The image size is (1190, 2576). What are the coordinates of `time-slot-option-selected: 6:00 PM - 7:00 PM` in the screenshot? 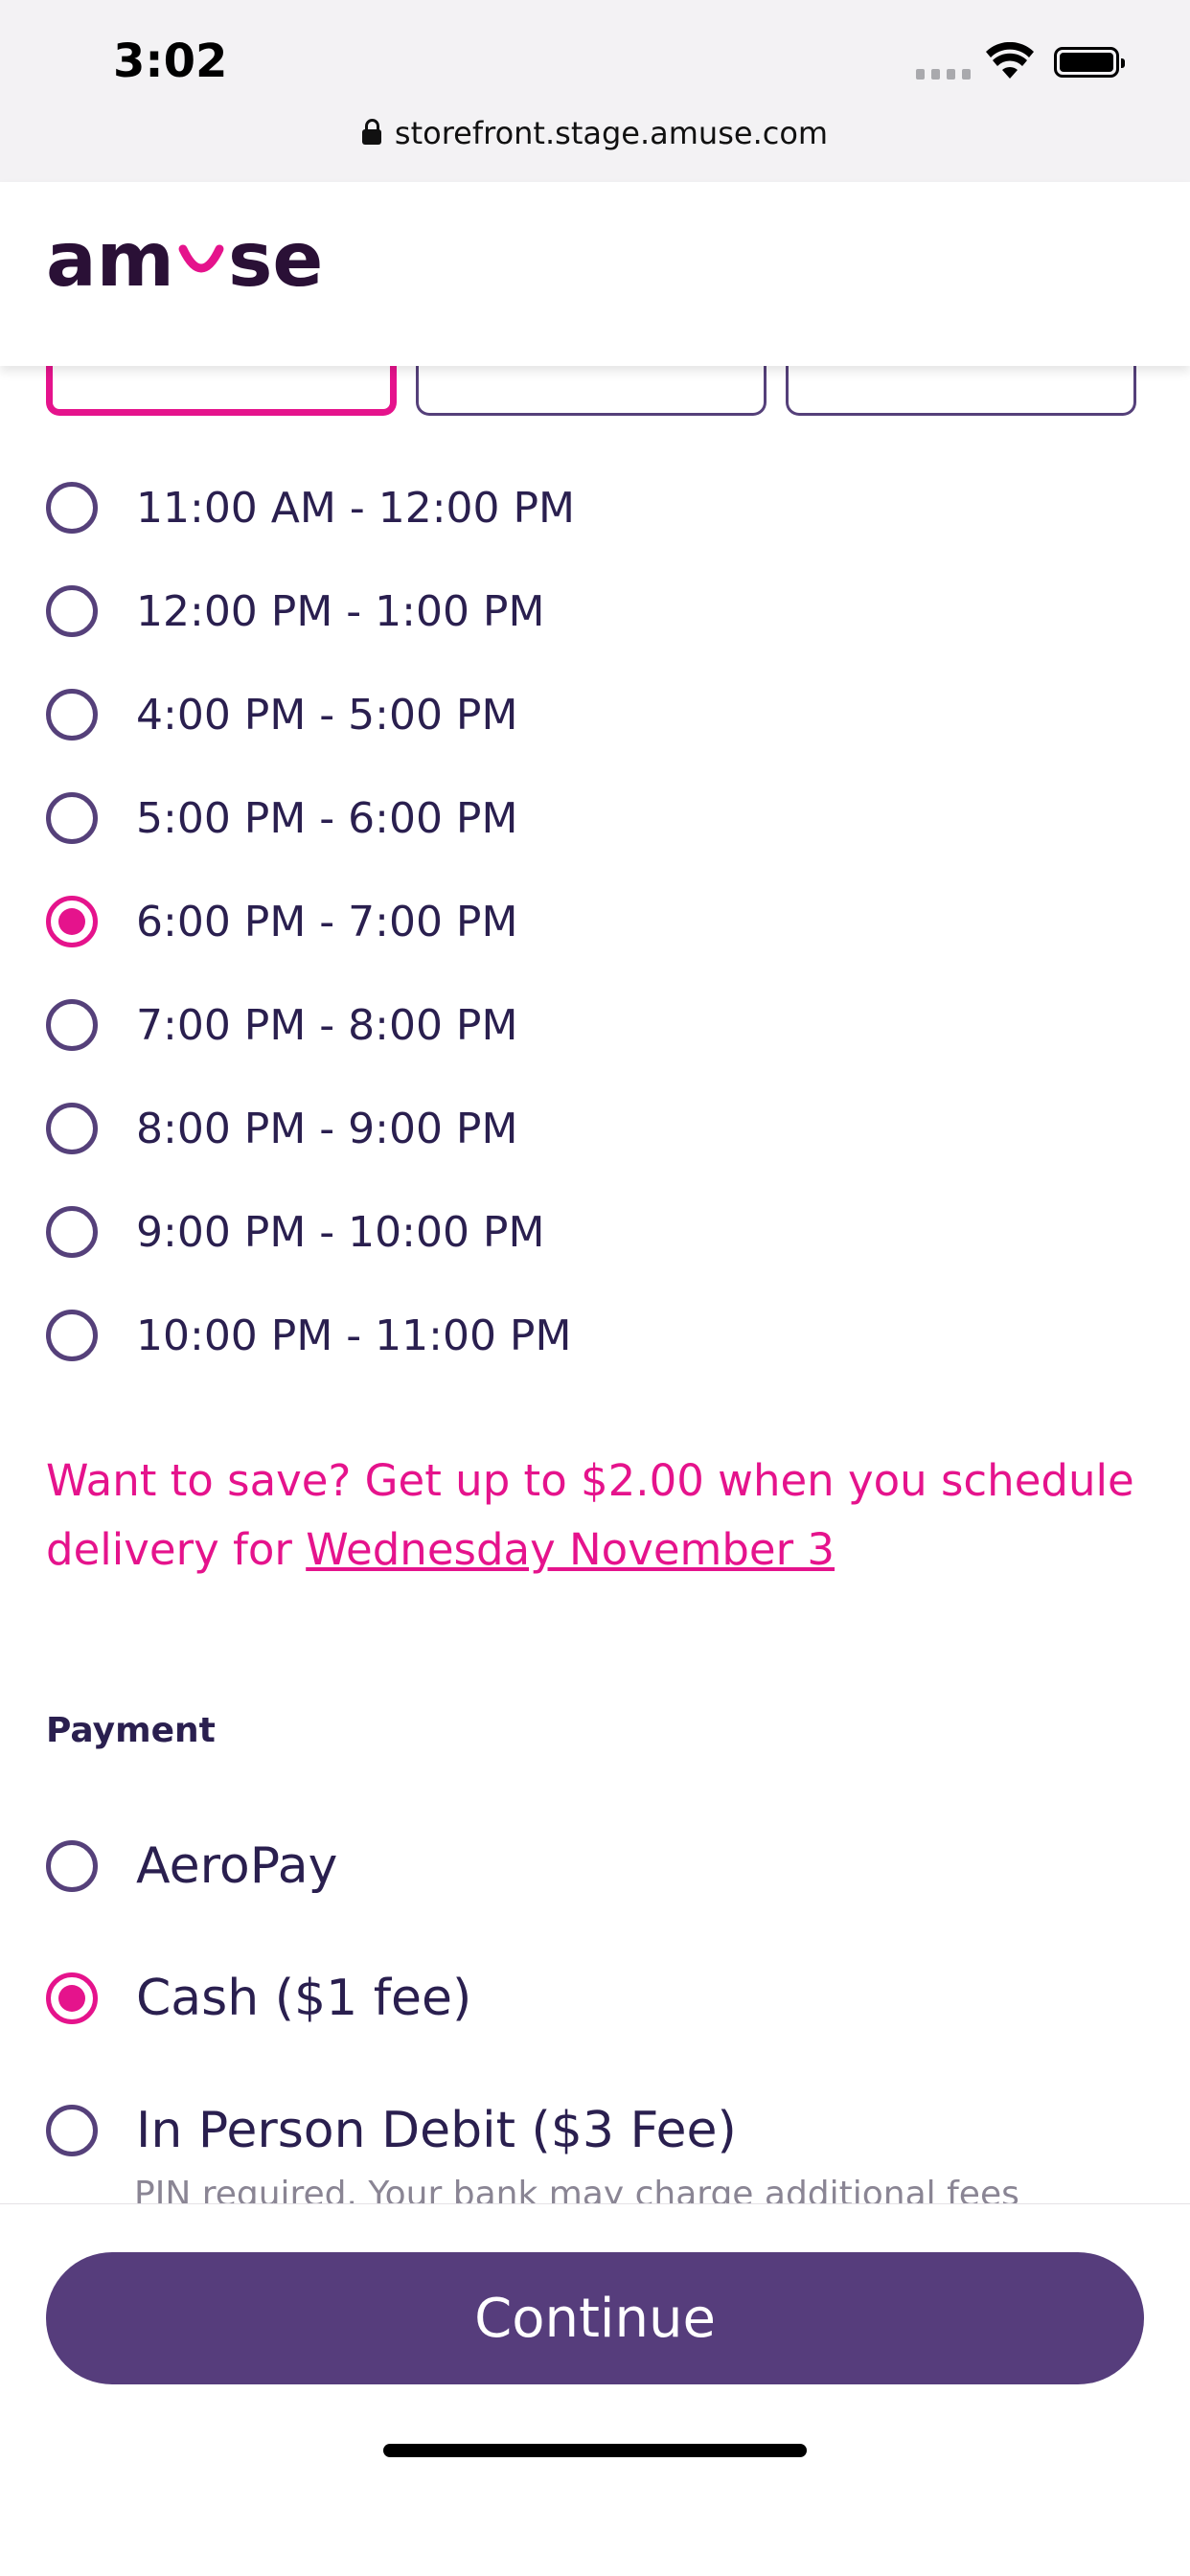 It's located at (281, 922).